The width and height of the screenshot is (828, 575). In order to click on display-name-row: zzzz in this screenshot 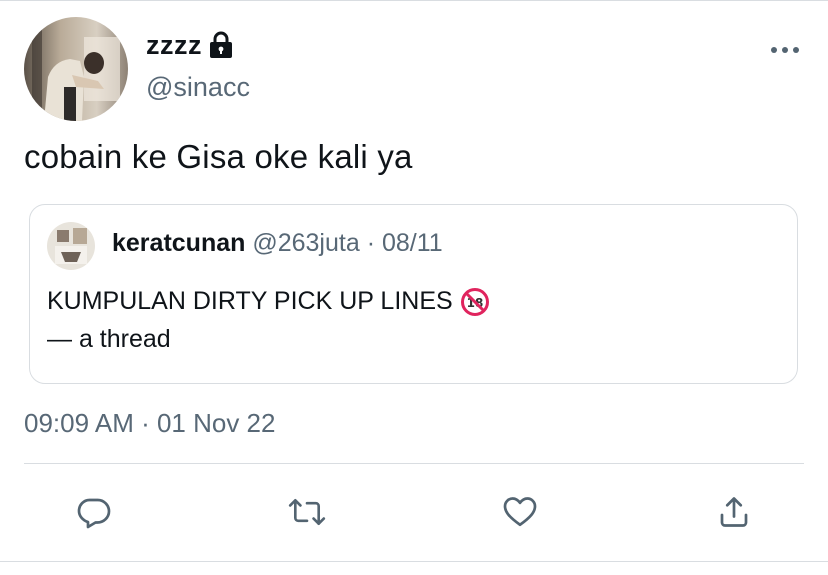, I will do `click(190, 45)`.